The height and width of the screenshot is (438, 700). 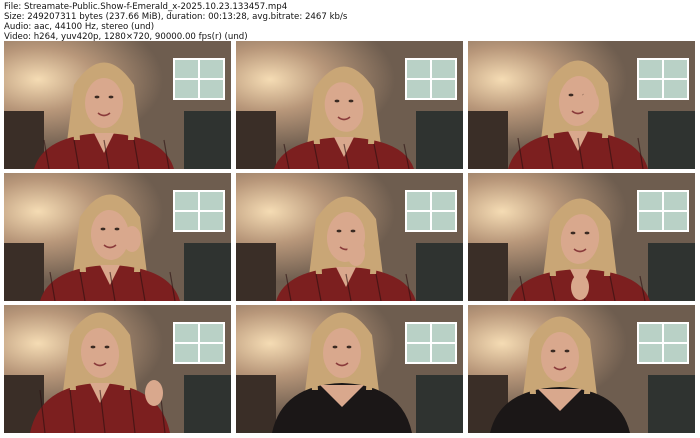 What do you see at coordinates (79, 27) in the screenshot?
I see `audio-info-line: Audio: aac, 44100 Hz, stereo (und)` at bounding box center [79, 27].